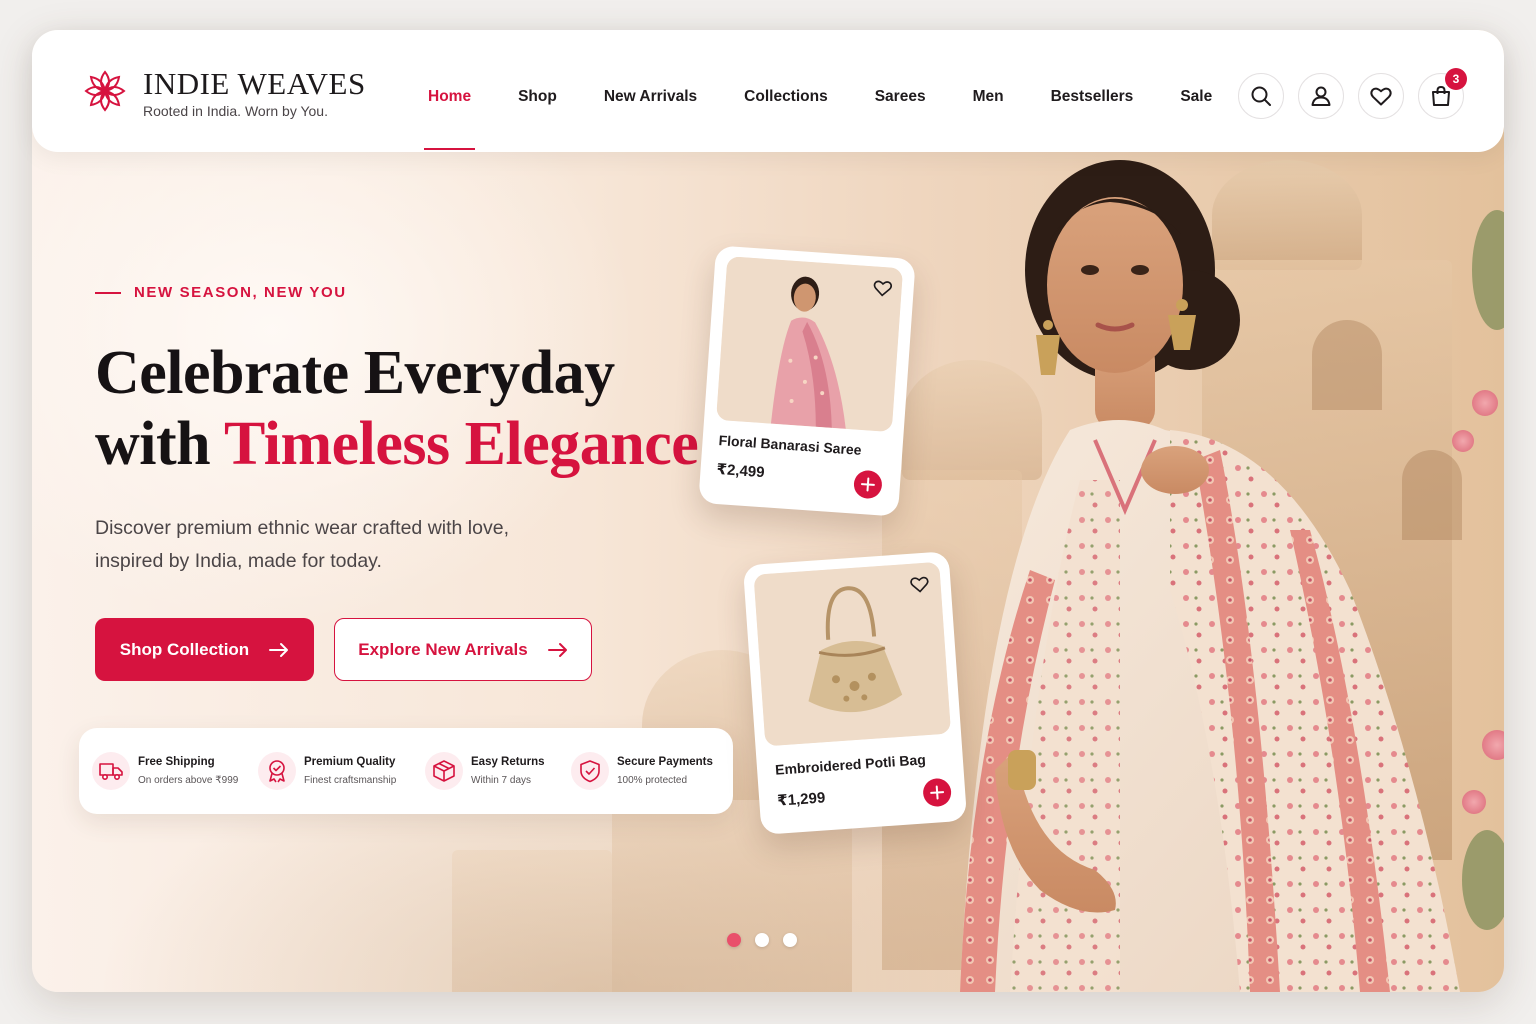  I want to click on explore-new-arrivals-button: Explore New Arrivals, so click(463, 649).